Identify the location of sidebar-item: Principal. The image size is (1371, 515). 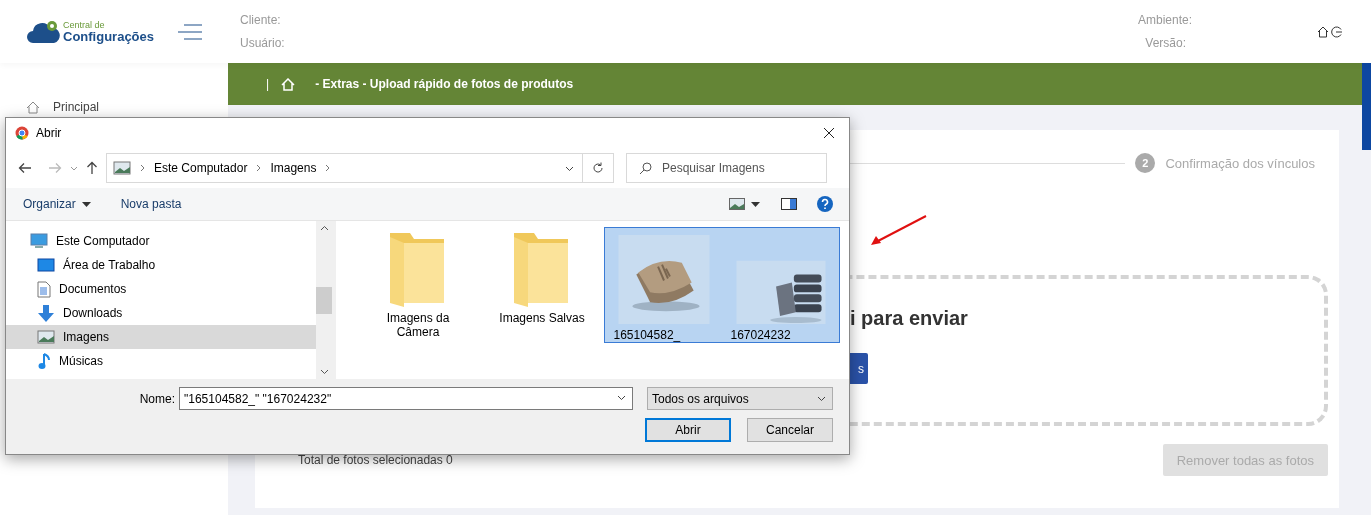
(114, 107).